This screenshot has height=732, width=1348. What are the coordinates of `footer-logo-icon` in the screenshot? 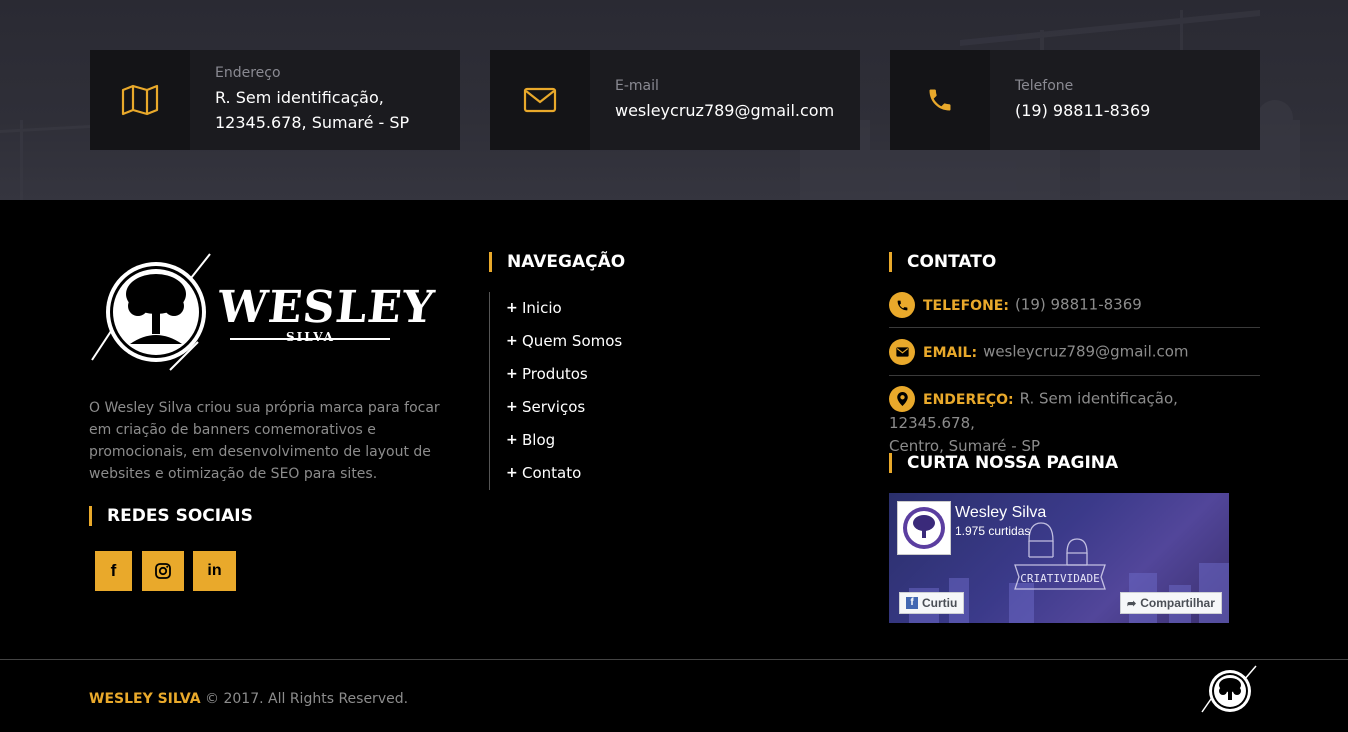 It's located at (1230, 690).